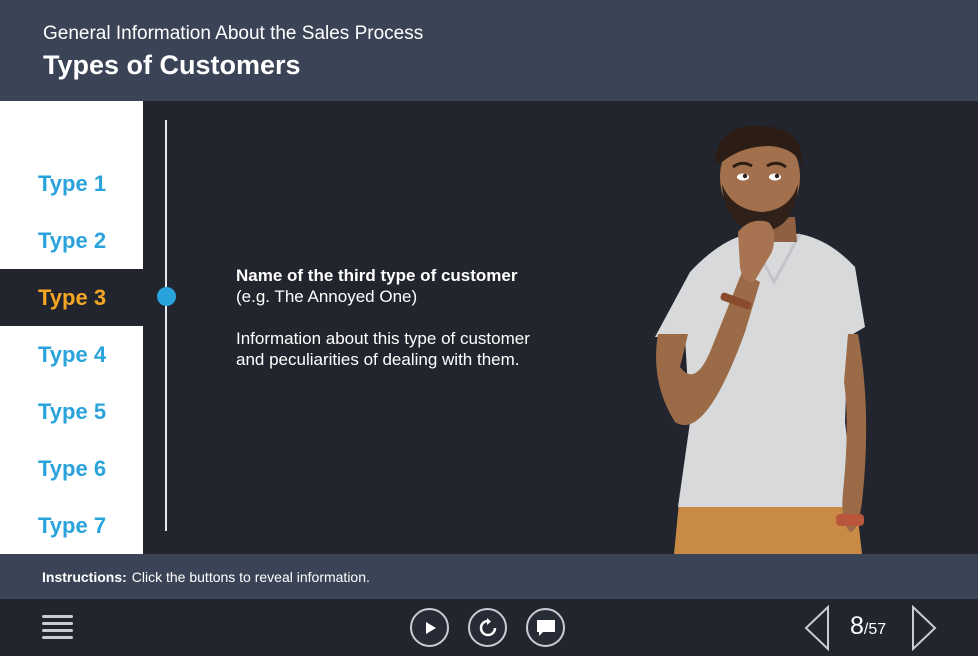 Image resolution: width=978 pixels, height=656 pixels. I want to click on tab-type-1: Type 1, so click(71, 183).